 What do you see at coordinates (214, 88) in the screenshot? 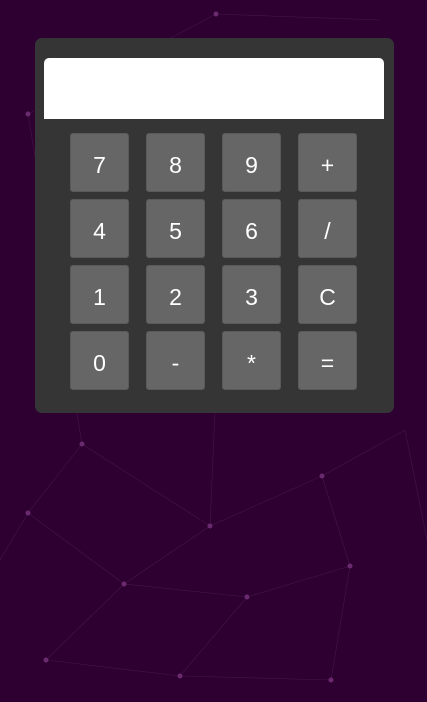
I see `calculator-display` at bounding box center [214, 88].